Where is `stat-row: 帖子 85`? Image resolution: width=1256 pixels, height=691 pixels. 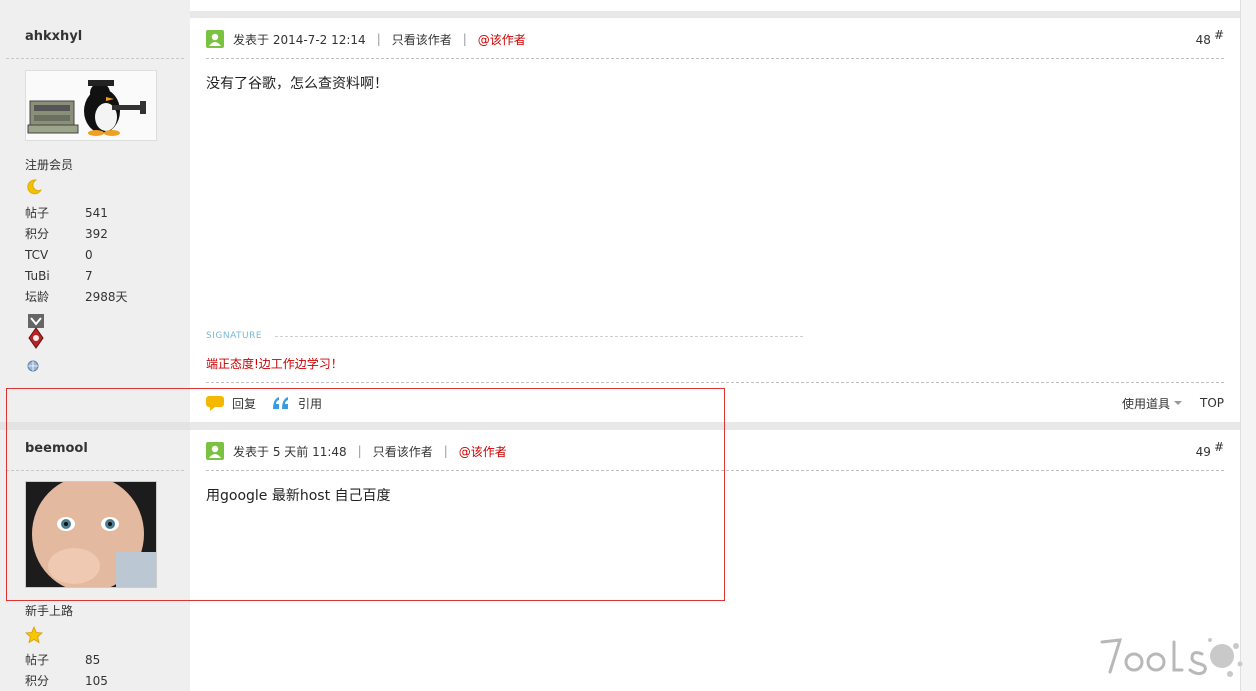
stat-row: 帖子 85 is located at coordinates (63, 660).